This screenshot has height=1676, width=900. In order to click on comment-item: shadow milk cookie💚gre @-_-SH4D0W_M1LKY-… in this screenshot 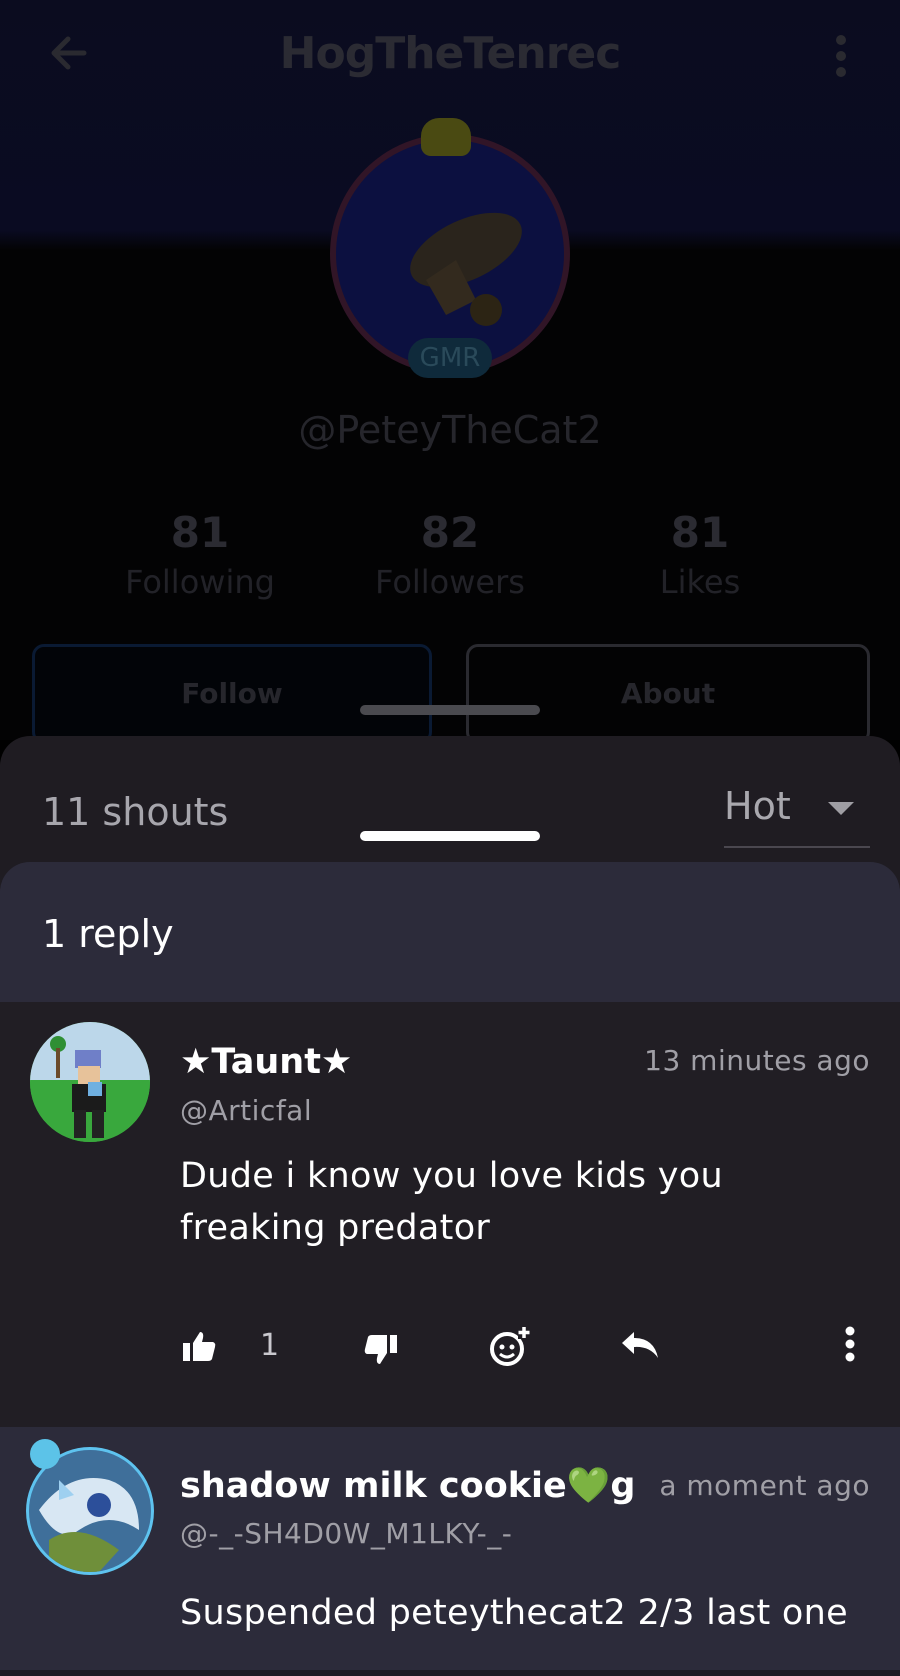, I will do `click(450, 1548)`.